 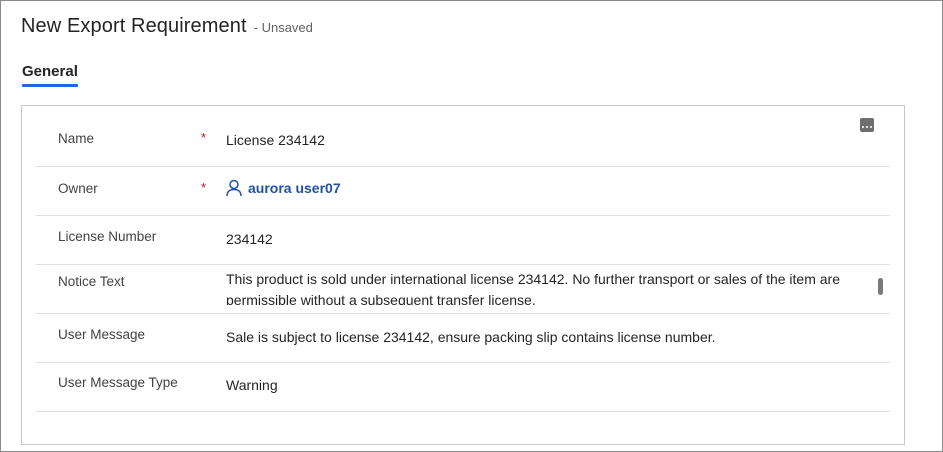 I want to click on save-status: - Unsaved, so click(x=283, y=27).